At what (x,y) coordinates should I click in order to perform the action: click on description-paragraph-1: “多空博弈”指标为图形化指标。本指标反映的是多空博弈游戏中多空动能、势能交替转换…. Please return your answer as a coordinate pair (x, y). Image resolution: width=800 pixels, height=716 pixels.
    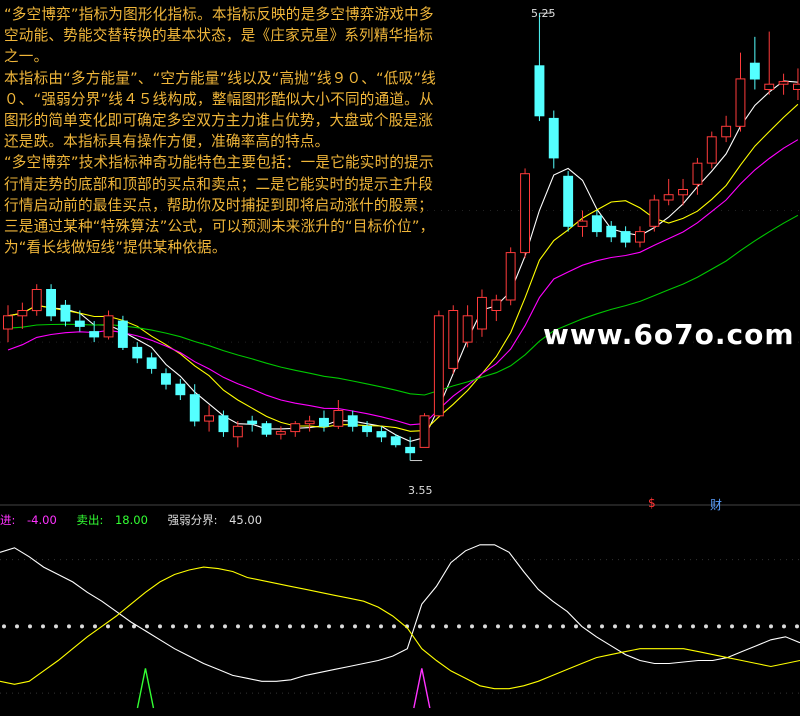
    Looking at the image, I should click on (224, 36).